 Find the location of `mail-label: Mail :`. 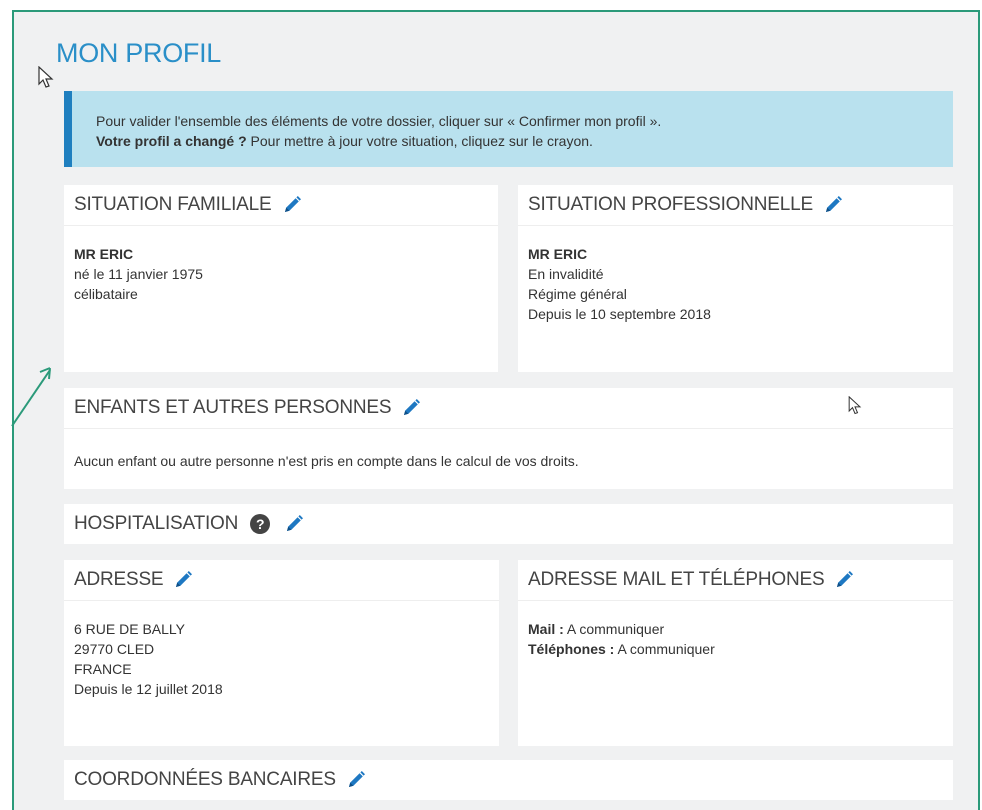

mail-label: Mail : is located at coordinates (546, 629).